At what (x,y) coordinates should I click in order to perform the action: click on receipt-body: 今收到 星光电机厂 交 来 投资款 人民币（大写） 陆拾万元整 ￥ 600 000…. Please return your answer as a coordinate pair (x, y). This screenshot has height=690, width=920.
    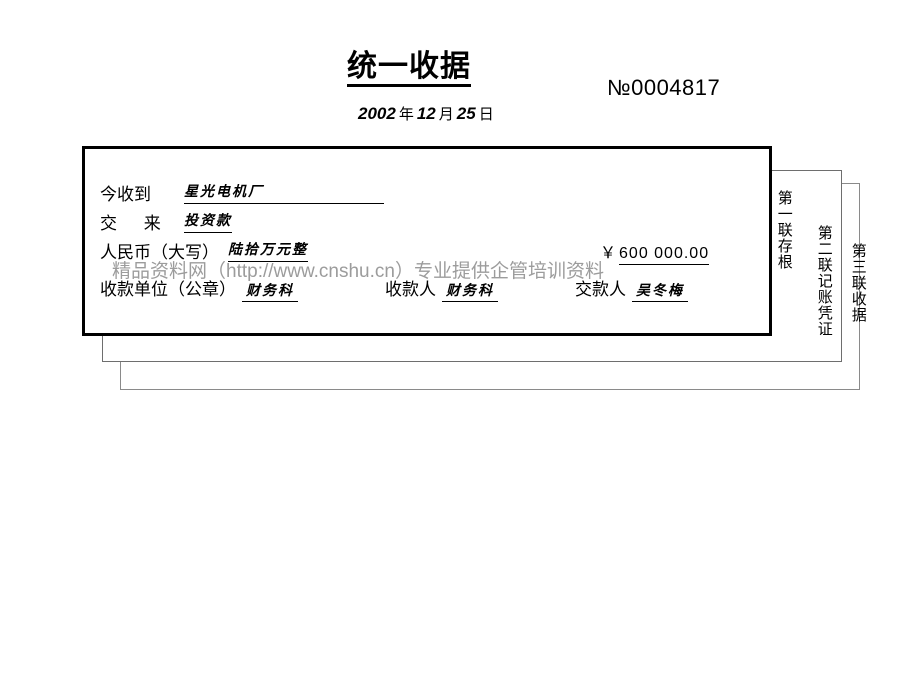
    Looking at the image, I should click on (430, 223).